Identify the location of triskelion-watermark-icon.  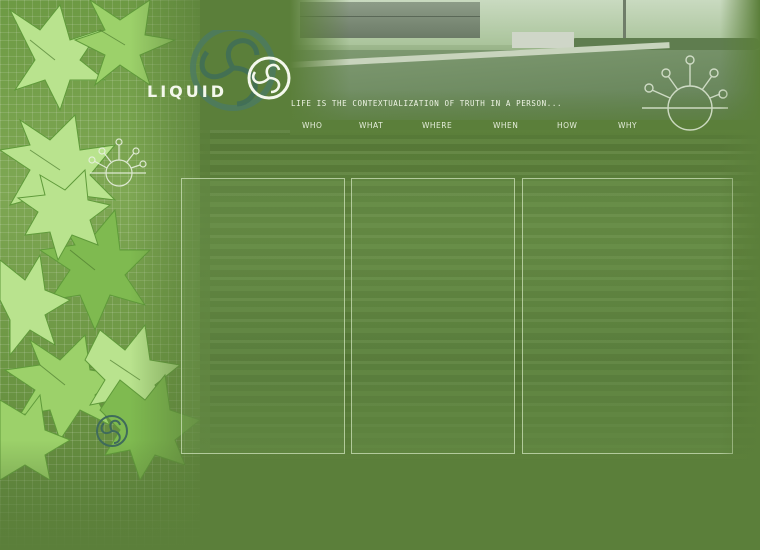
(112, 431).